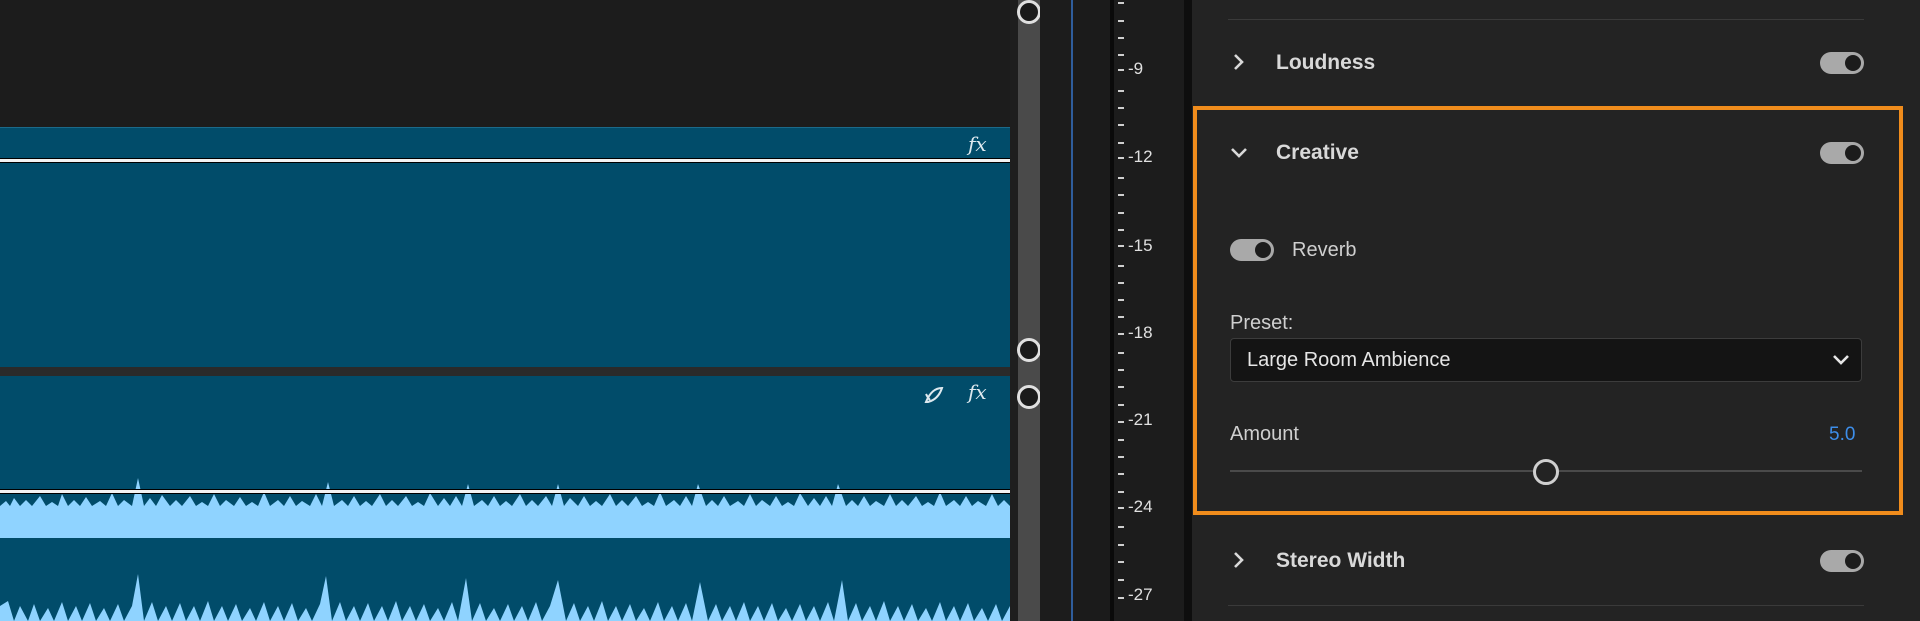 This screenshot has width=1920, height=621. Describe the element at coordinates (1140, 332) in the screenshot. I see `meter-tick-label: -18` at that location.